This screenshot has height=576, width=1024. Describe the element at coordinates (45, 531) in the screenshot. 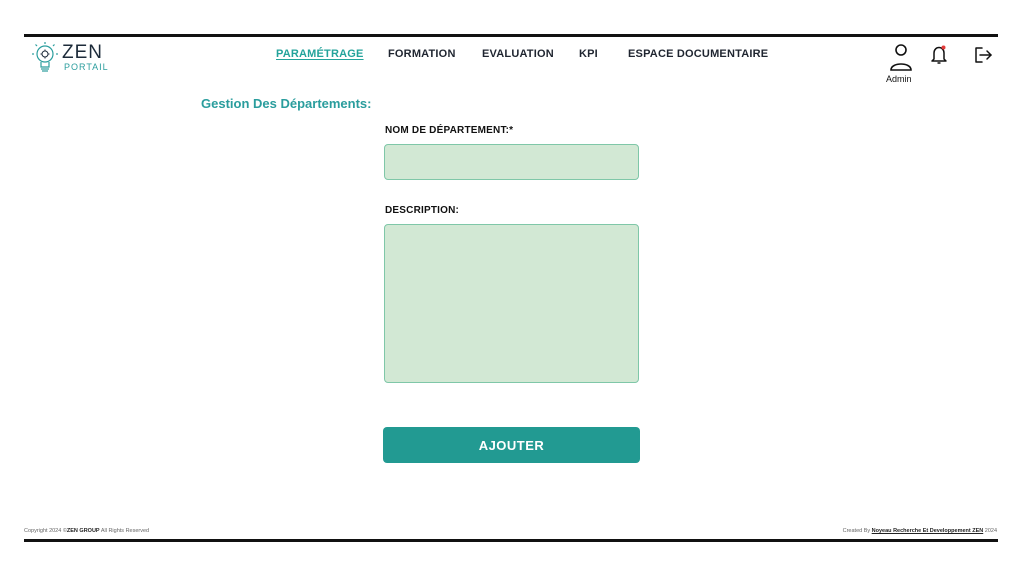

I see `footer-copyright-prefix: Copyright 2024 ©` at that location.